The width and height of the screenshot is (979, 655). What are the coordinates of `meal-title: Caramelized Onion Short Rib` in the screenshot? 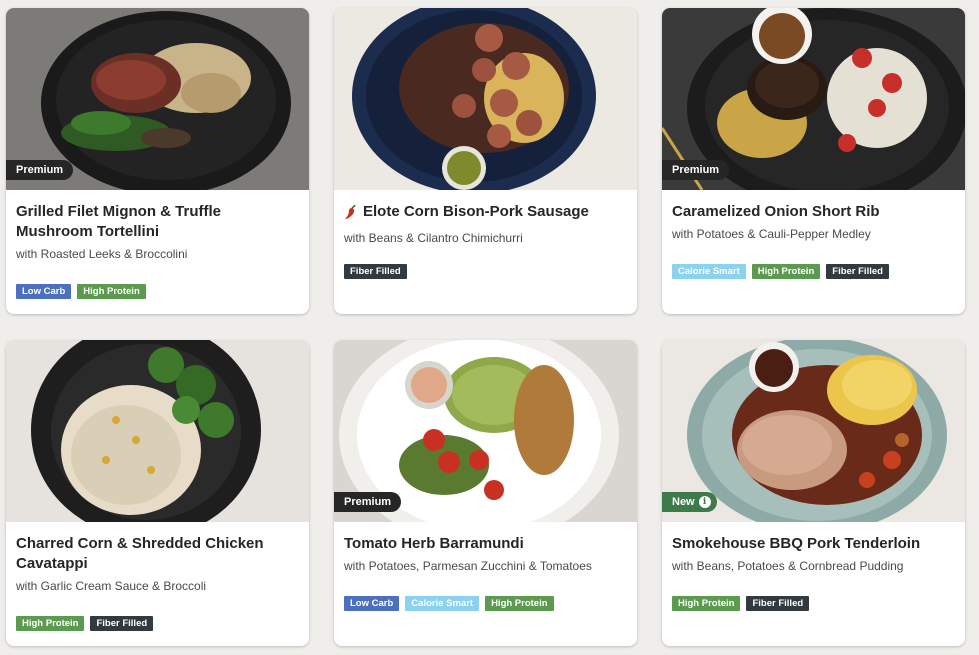 It's located at (813, 212).